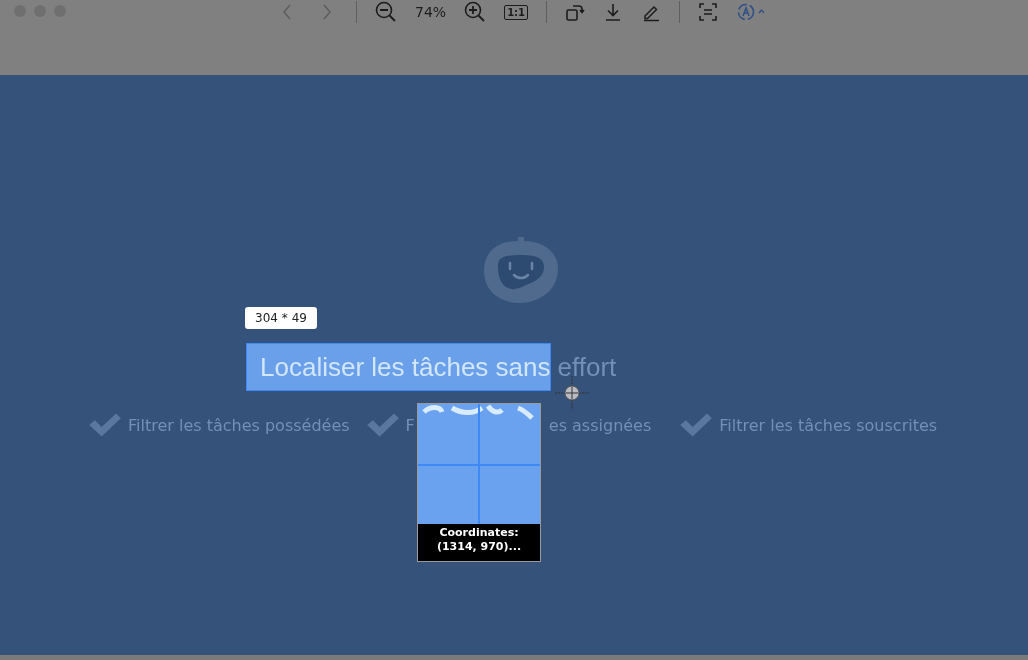 This screenshot has height=660, width=1028. I want to click on crosshair-cursor-icon, so click(572, 393).